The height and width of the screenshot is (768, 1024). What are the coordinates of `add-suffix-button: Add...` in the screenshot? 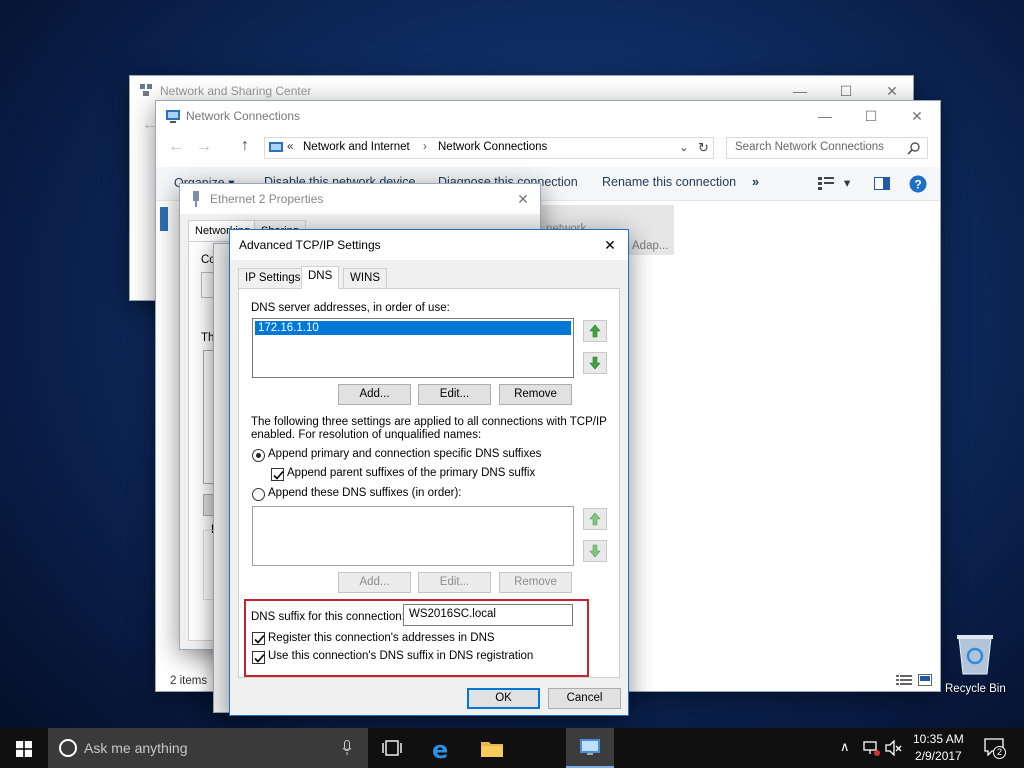 It's located at (374, 582).